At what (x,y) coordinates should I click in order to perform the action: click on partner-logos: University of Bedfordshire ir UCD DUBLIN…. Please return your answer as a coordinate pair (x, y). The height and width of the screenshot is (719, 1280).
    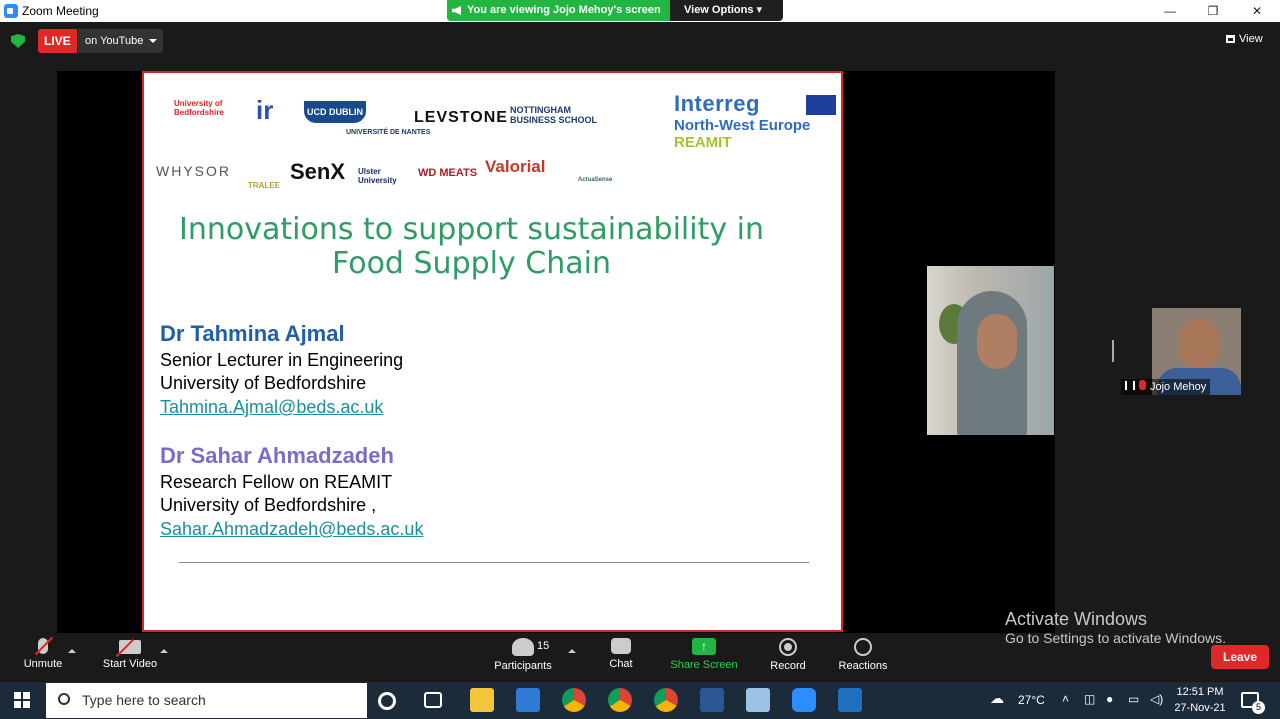
    Looking at the image, I should click on (387, 120).